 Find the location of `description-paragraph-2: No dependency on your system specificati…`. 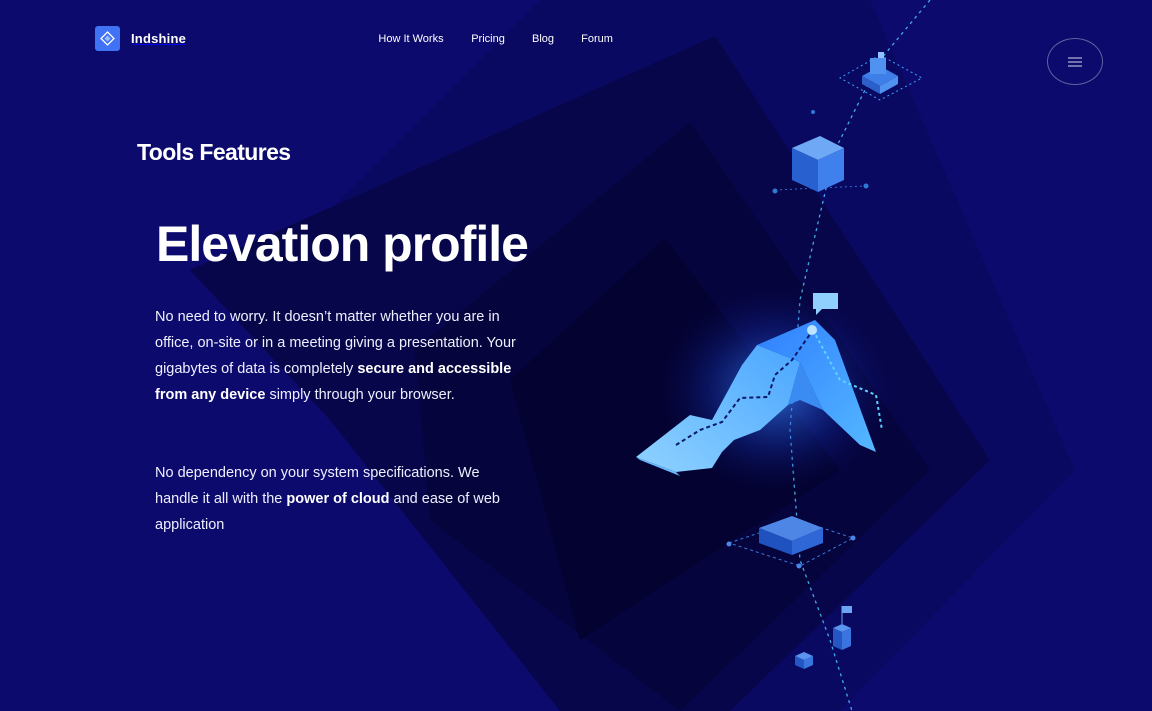

description-paragraph-2: No dependency on your system specificati… is located at coordinates (337, 499).